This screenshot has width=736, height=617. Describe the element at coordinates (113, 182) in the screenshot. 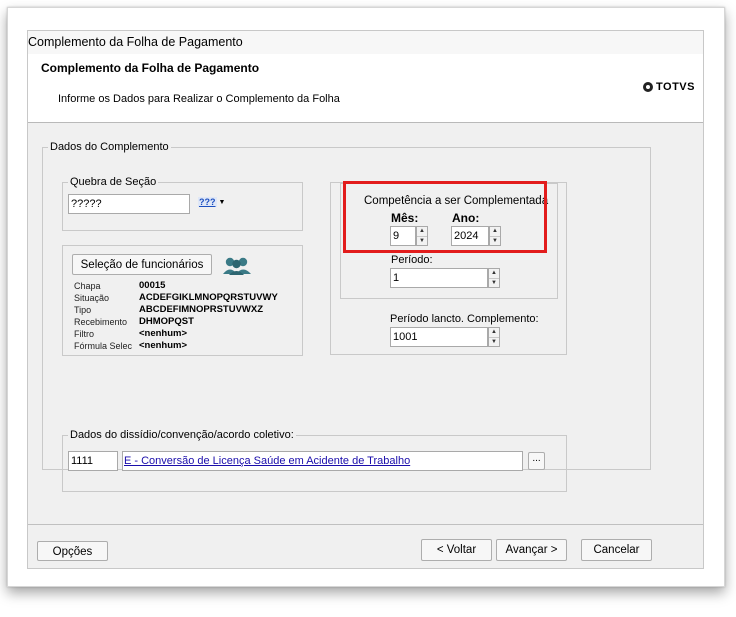

I see `quebra-secao-legend: Quebra de Seção` at that location.